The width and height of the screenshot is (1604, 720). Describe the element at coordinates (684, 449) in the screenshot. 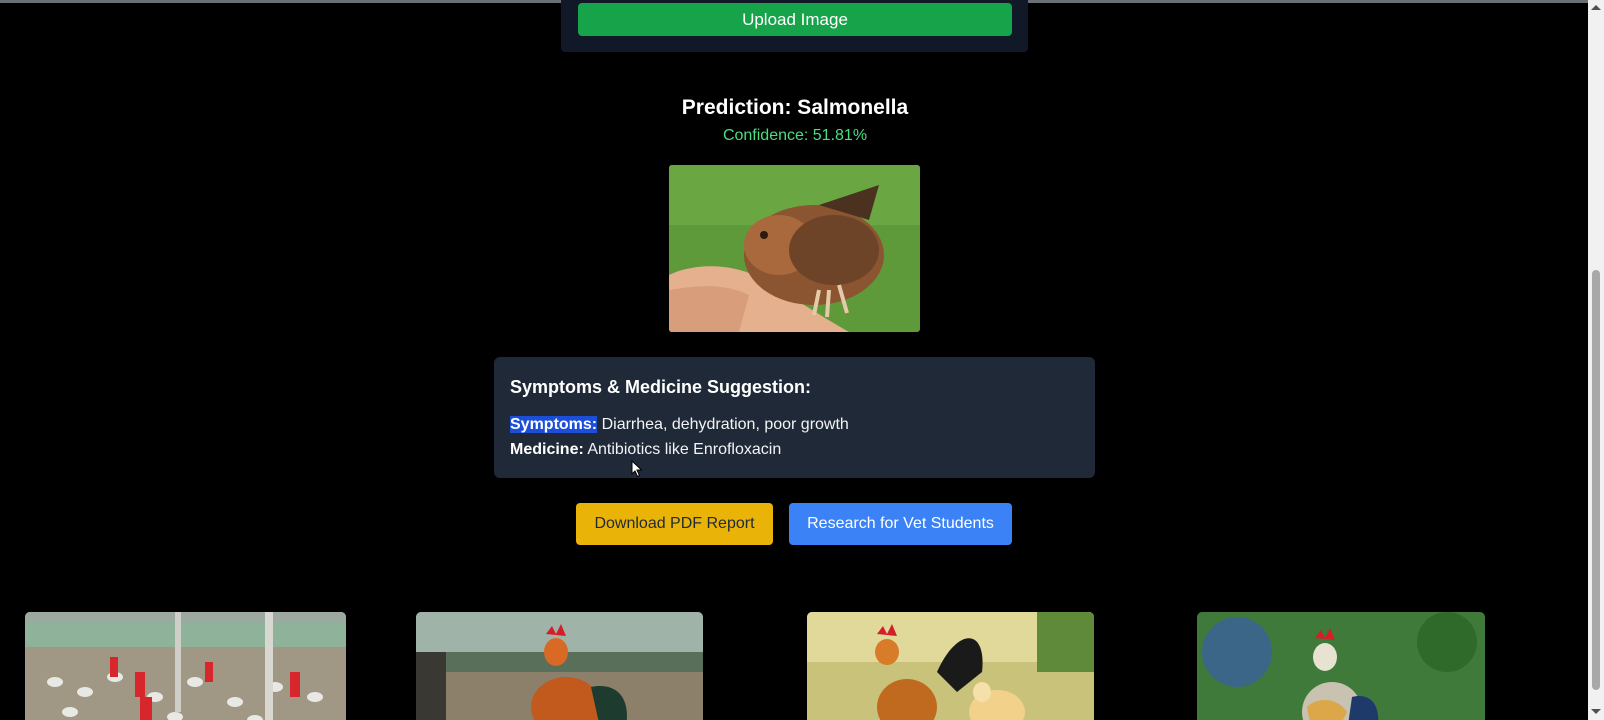

I see `medicine-value: Antibiotics like Enrofloxacin` at that location.